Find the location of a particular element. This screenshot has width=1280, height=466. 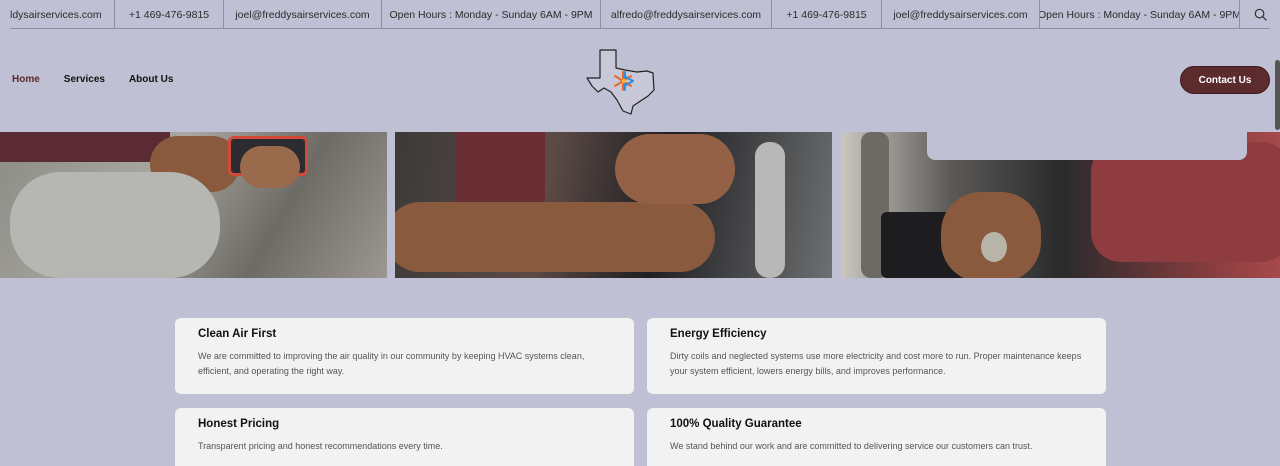

topbar-hours-repeat: Open Hours : Monday - Sunday 6AM - 9PM is located at coordinates (1140, 14).